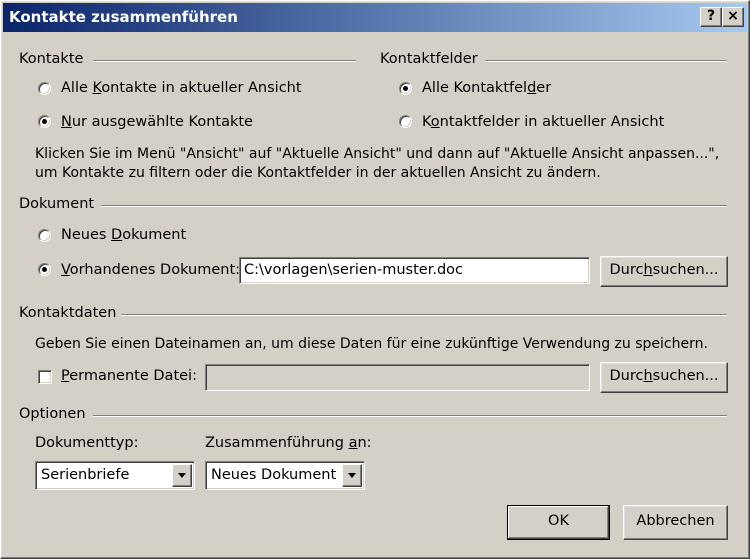 The height and width of the screenshot is (559, 750). I want to click on radio-alle-kontaktfelder-label: Alle Kontaktfelder, so click(486, 88).